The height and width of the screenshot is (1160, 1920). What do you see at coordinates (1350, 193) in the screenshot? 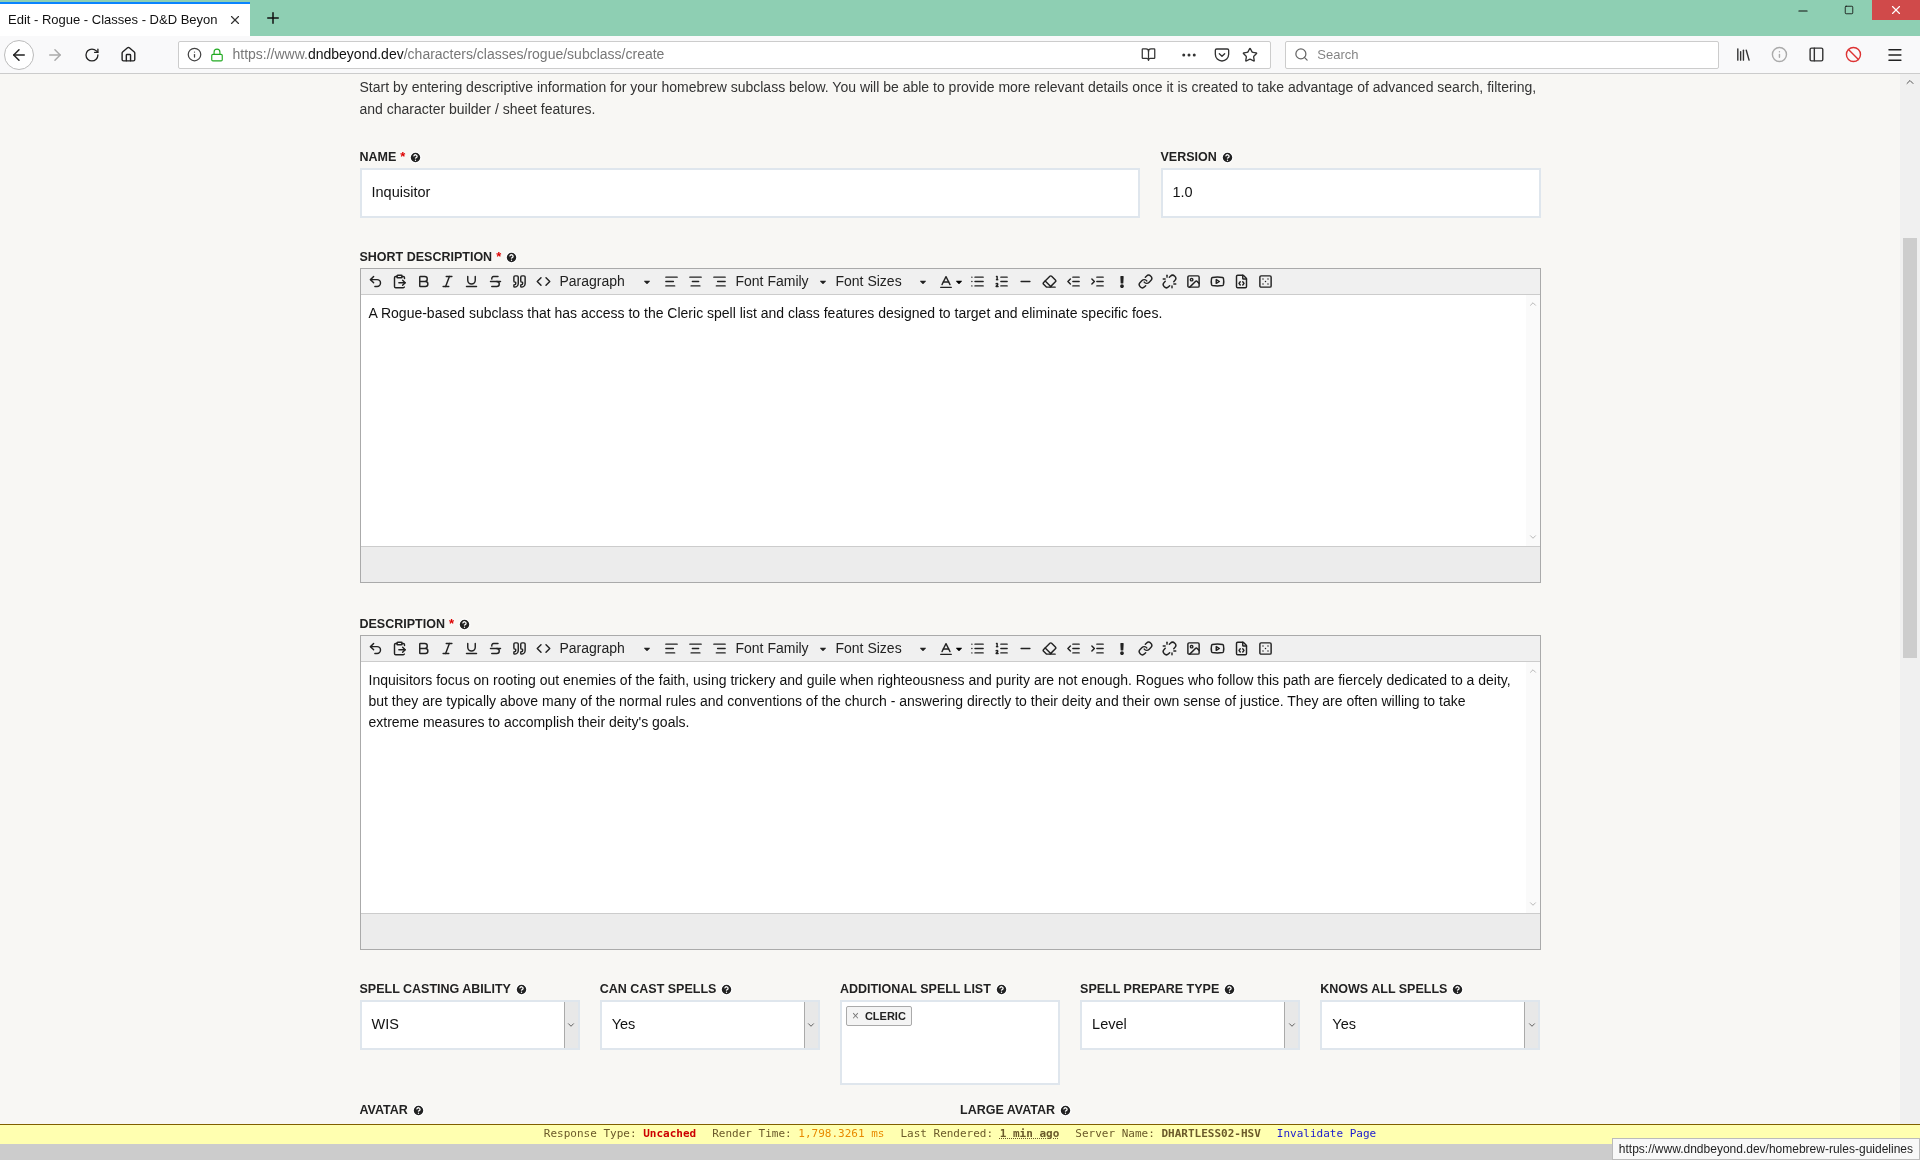
I see `text-input: 1.0` at bounding box center [1350, 193].